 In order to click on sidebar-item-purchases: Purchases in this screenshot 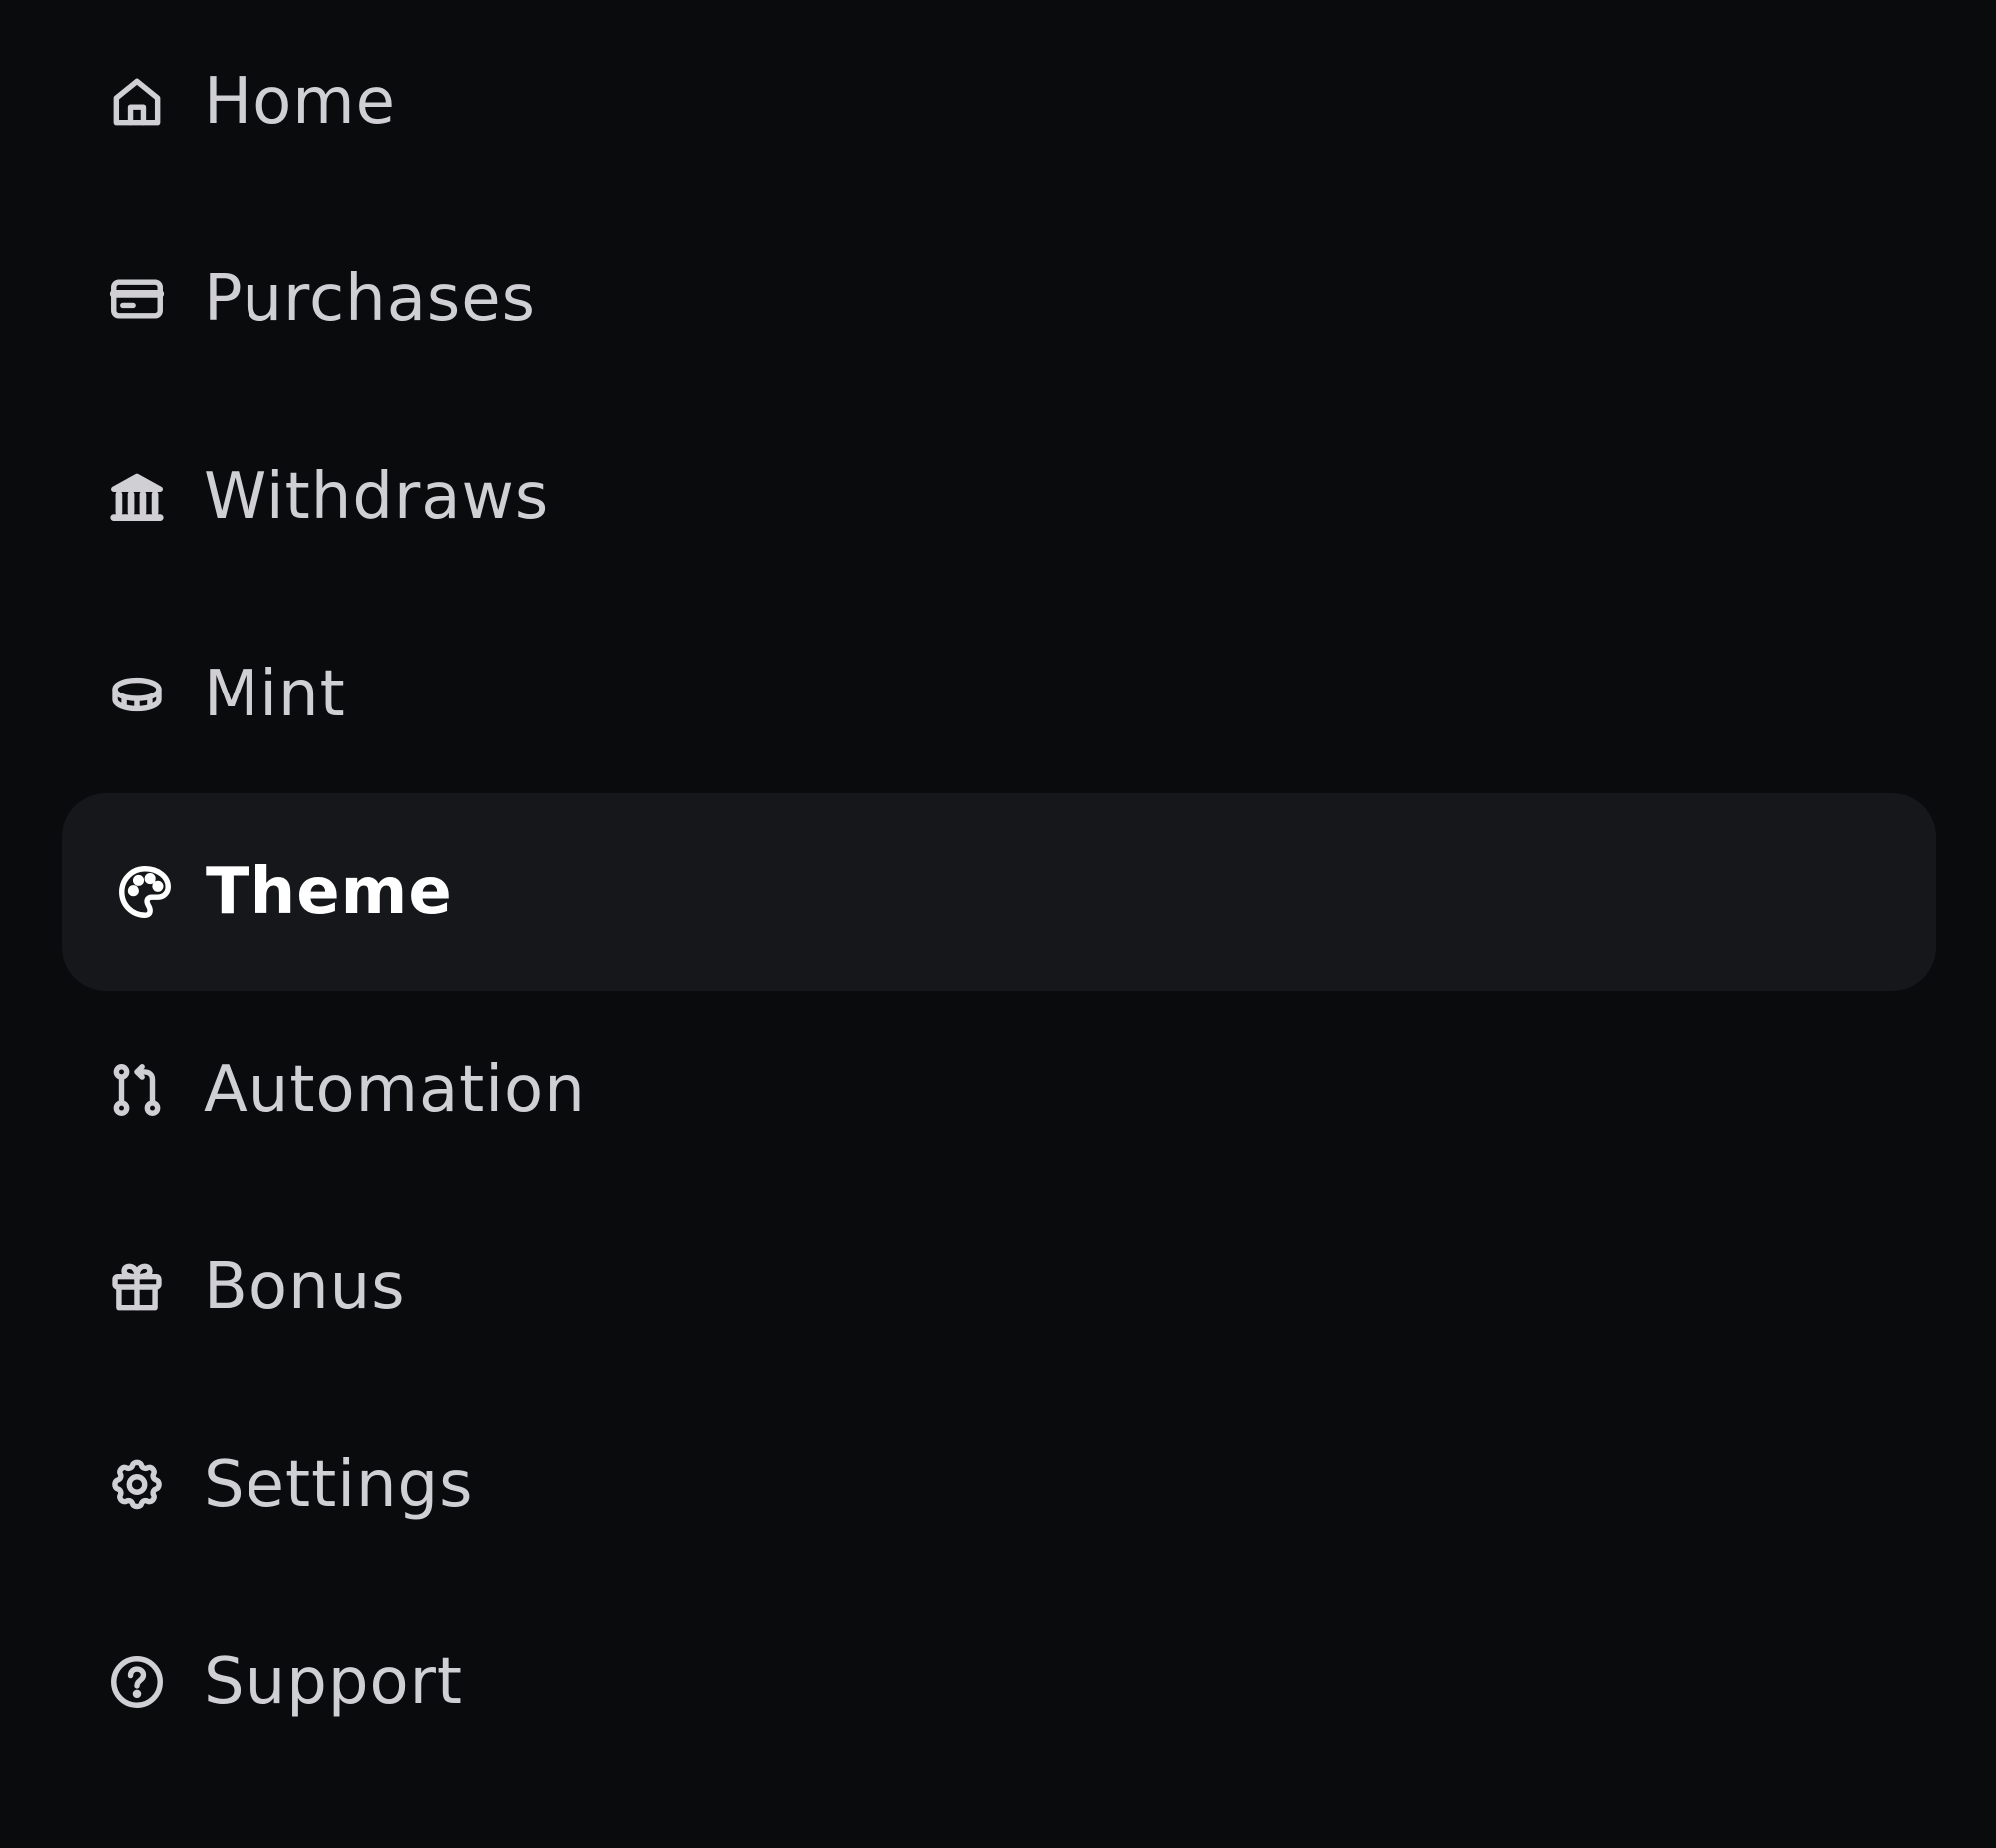, I will do `click(999, 300)`.